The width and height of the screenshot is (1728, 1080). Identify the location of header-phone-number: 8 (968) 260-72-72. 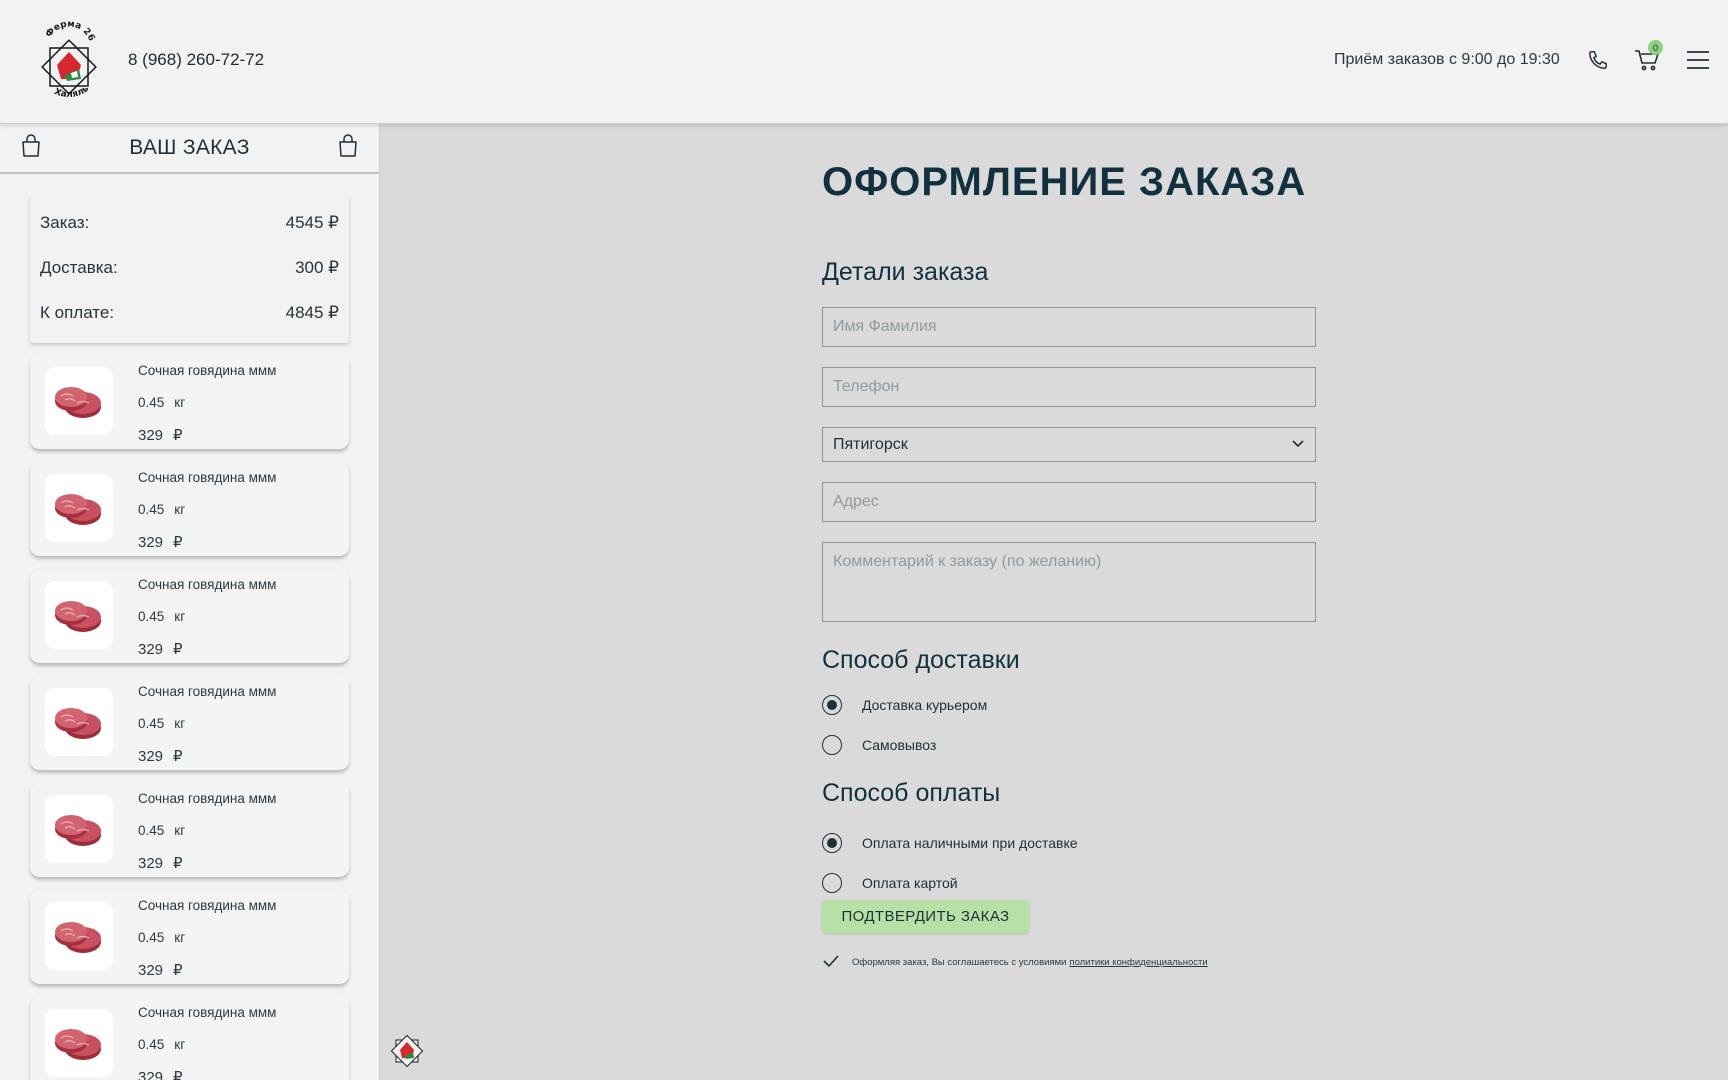
(196, 60).